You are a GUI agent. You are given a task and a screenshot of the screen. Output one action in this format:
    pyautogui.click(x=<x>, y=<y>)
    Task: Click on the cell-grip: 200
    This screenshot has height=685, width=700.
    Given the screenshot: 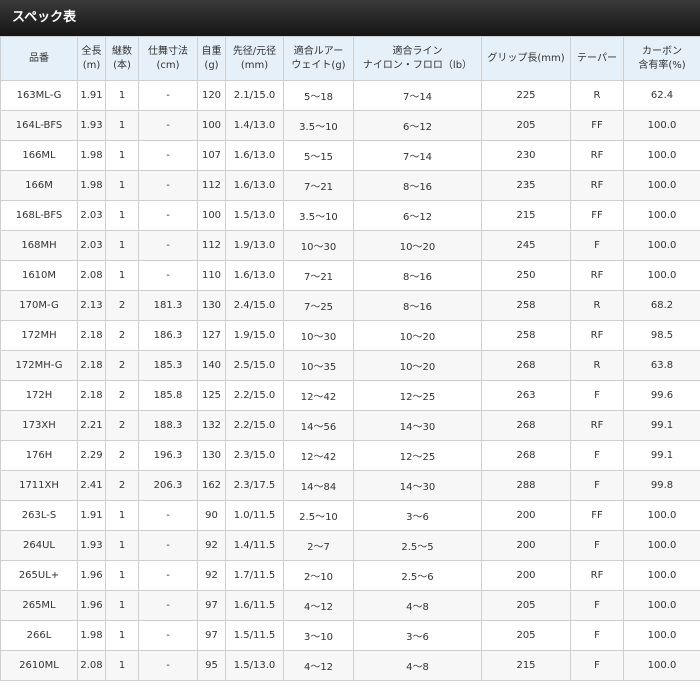 What is the action you would take?
    pyautogui.click(x=526, y=575)
    